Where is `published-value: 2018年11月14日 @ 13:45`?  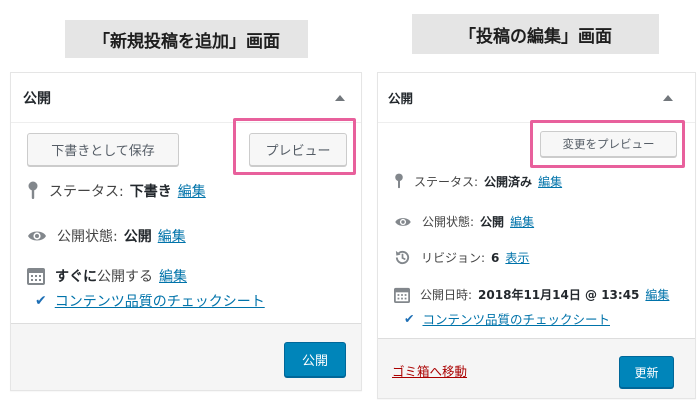 published-value: 2018年11月14日 @ 13:45 is located at coordinates (559, 295).